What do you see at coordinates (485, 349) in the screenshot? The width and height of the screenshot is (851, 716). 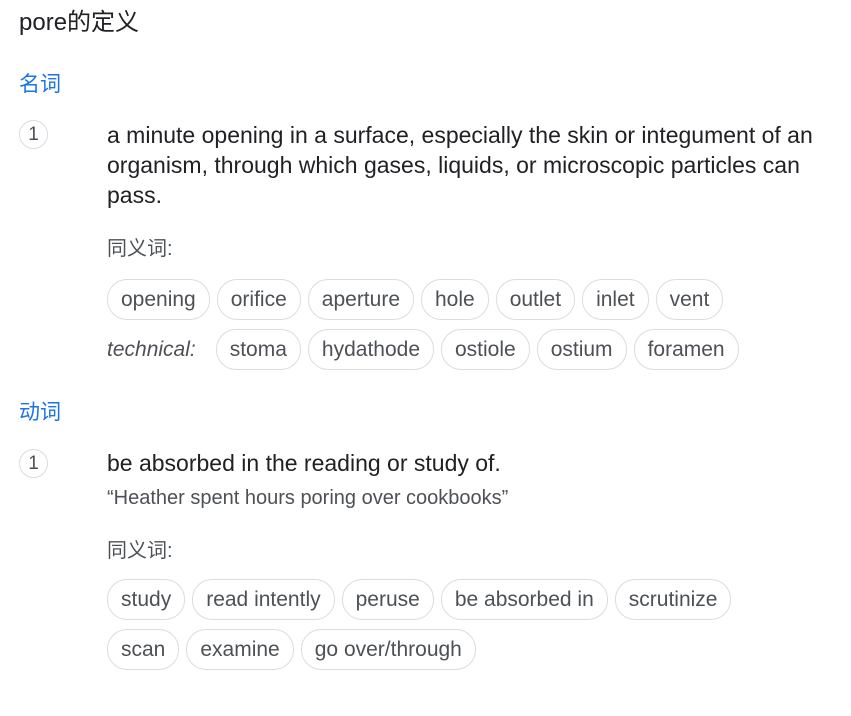 I see `synonym-chip: ostiole` at bounding box center [485, 349].